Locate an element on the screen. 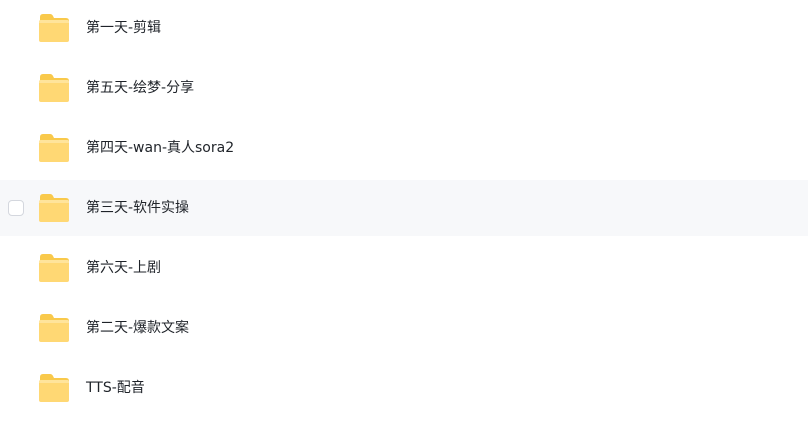 The height and width of the screenshot is (430, 808). folder-row: 第三天-软件实操 is located at coordinates (404, 208).